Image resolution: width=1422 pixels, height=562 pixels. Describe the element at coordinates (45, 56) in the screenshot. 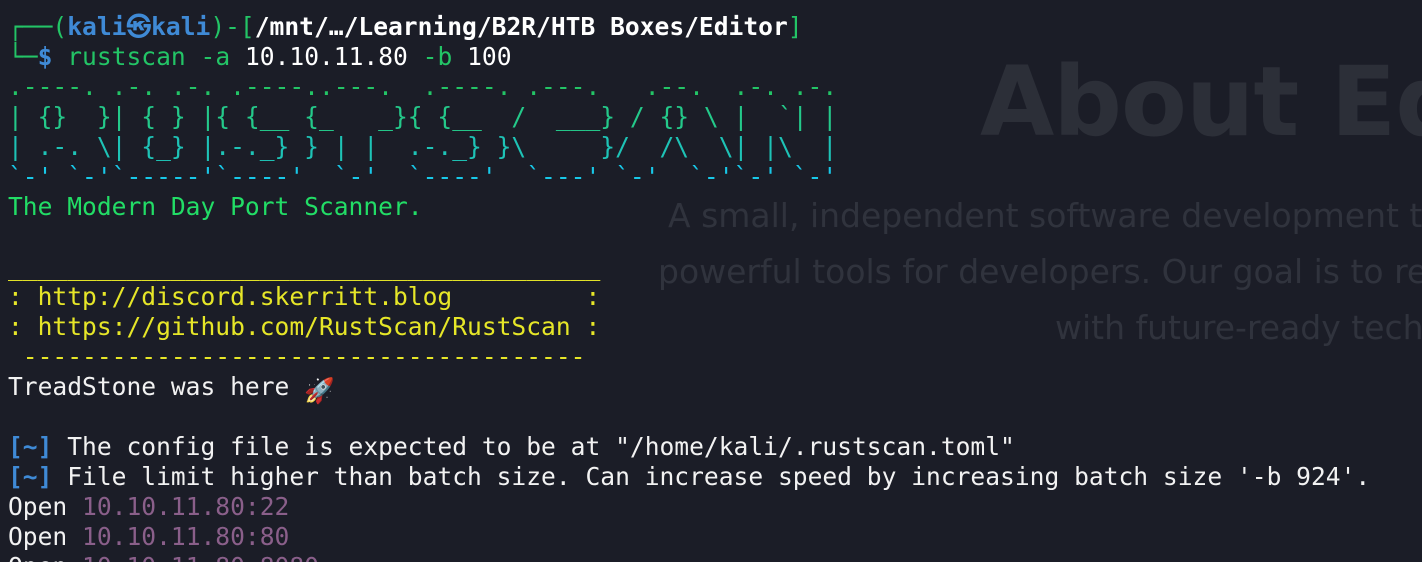

I see `prompt-dollar: $` at that location.